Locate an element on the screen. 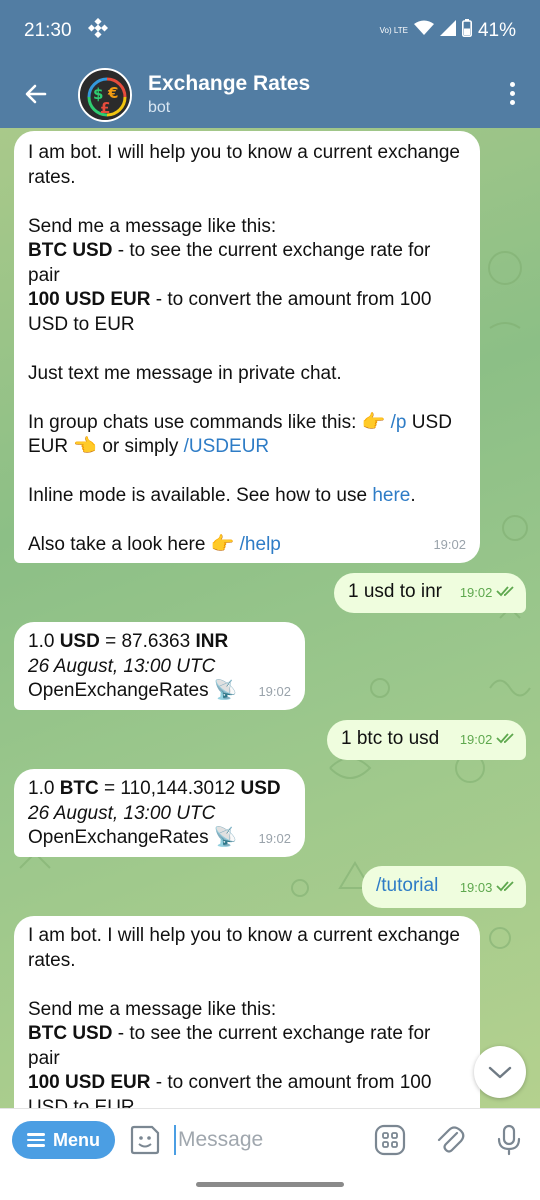  command-link-p: /p is located at coordinates (399, 422).